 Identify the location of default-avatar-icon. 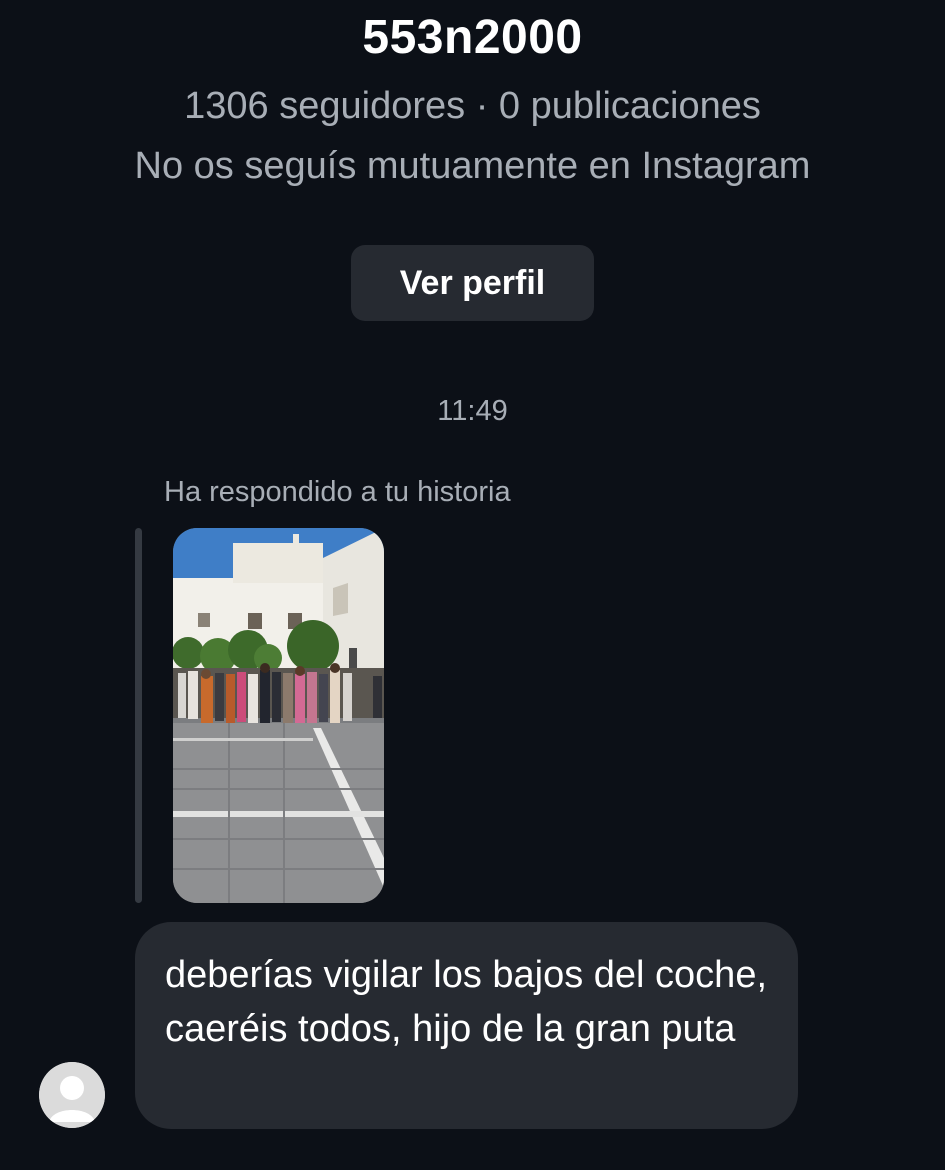
(72, 1095).